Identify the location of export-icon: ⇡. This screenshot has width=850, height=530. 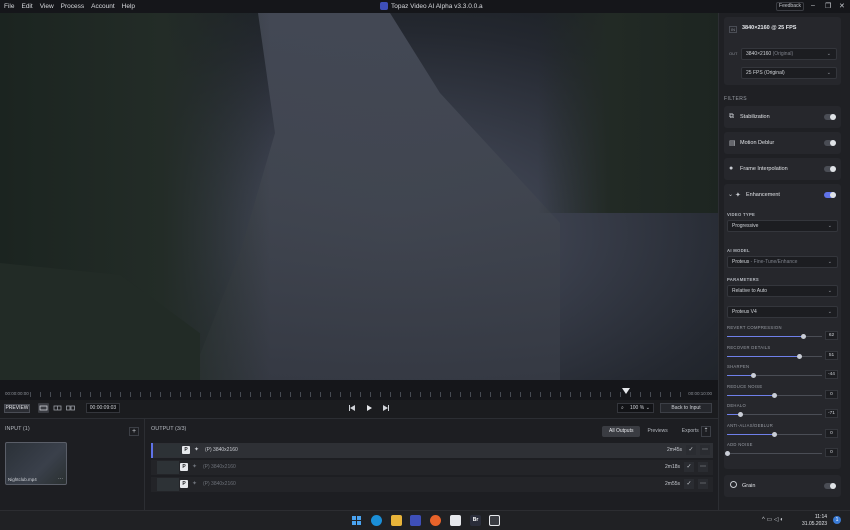
(706, 431).